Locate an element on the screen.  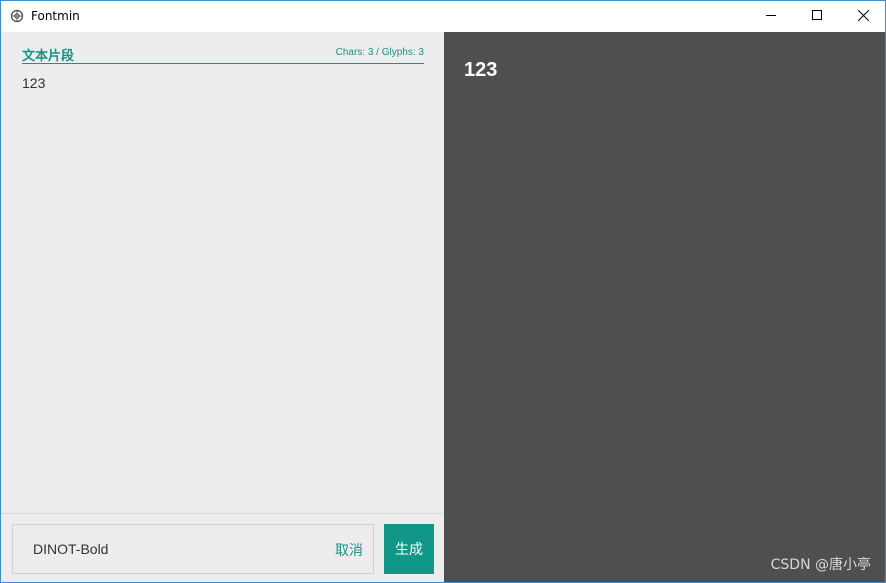
minimize-button is located at coordinates (771, 16).